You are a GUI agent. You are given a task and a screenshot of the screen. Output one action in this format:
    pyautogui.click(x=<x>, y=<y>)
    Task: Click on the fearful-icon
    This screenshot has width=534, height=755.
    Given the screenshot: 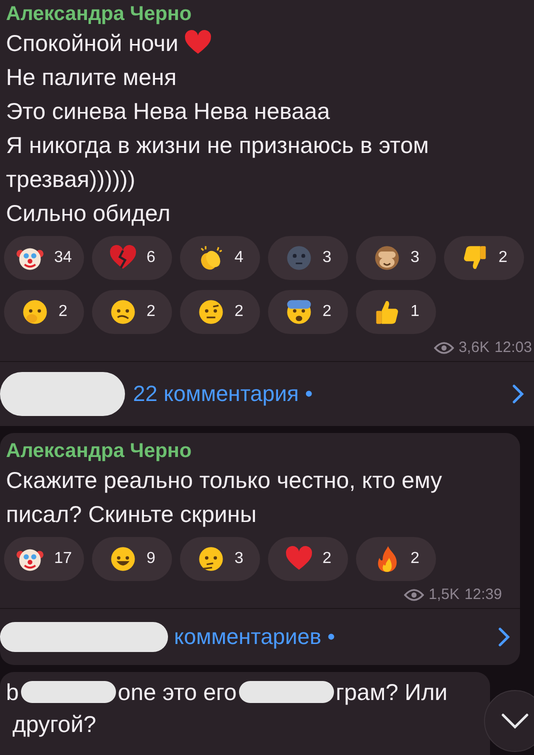 What is the action you would take?
    pyautogui.click(x=298, y=312)
    